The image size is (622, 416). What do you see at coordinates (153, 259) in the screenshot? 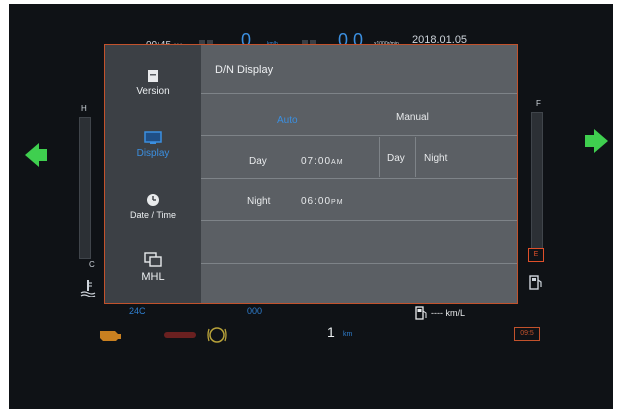
I see `mhl-icon` at bounding box center [153, 259].